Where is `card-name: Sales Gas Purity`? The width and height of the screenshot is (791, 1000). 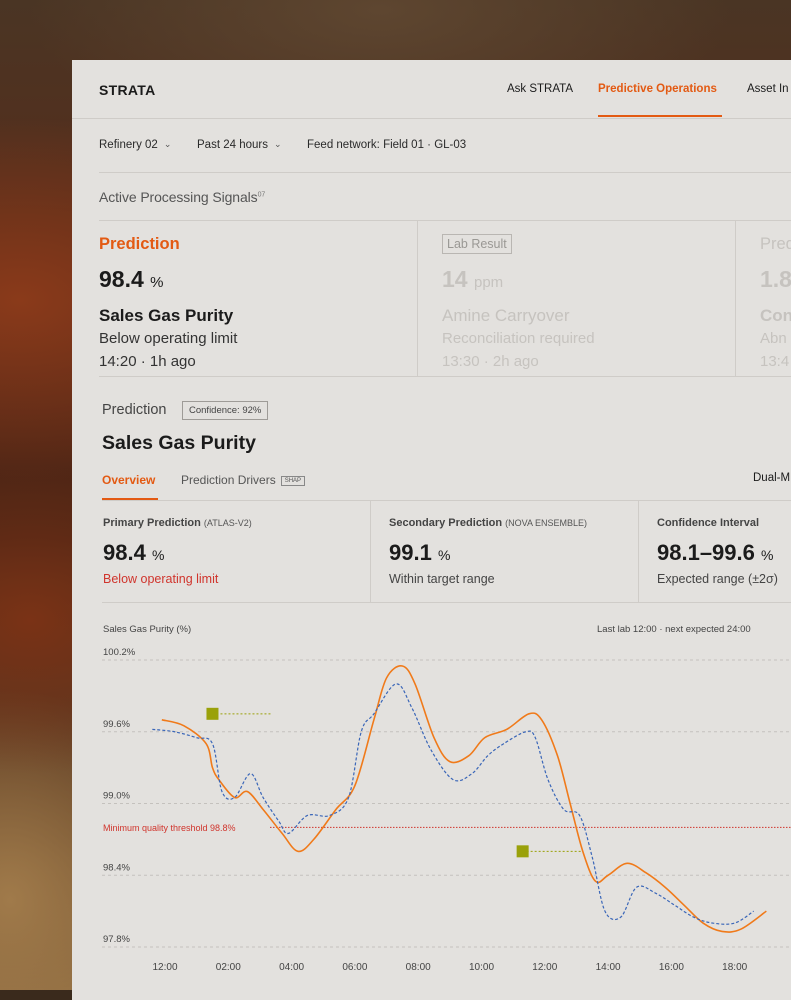 card-name: Sales Gas Purity is located at coordinates (166, 315).